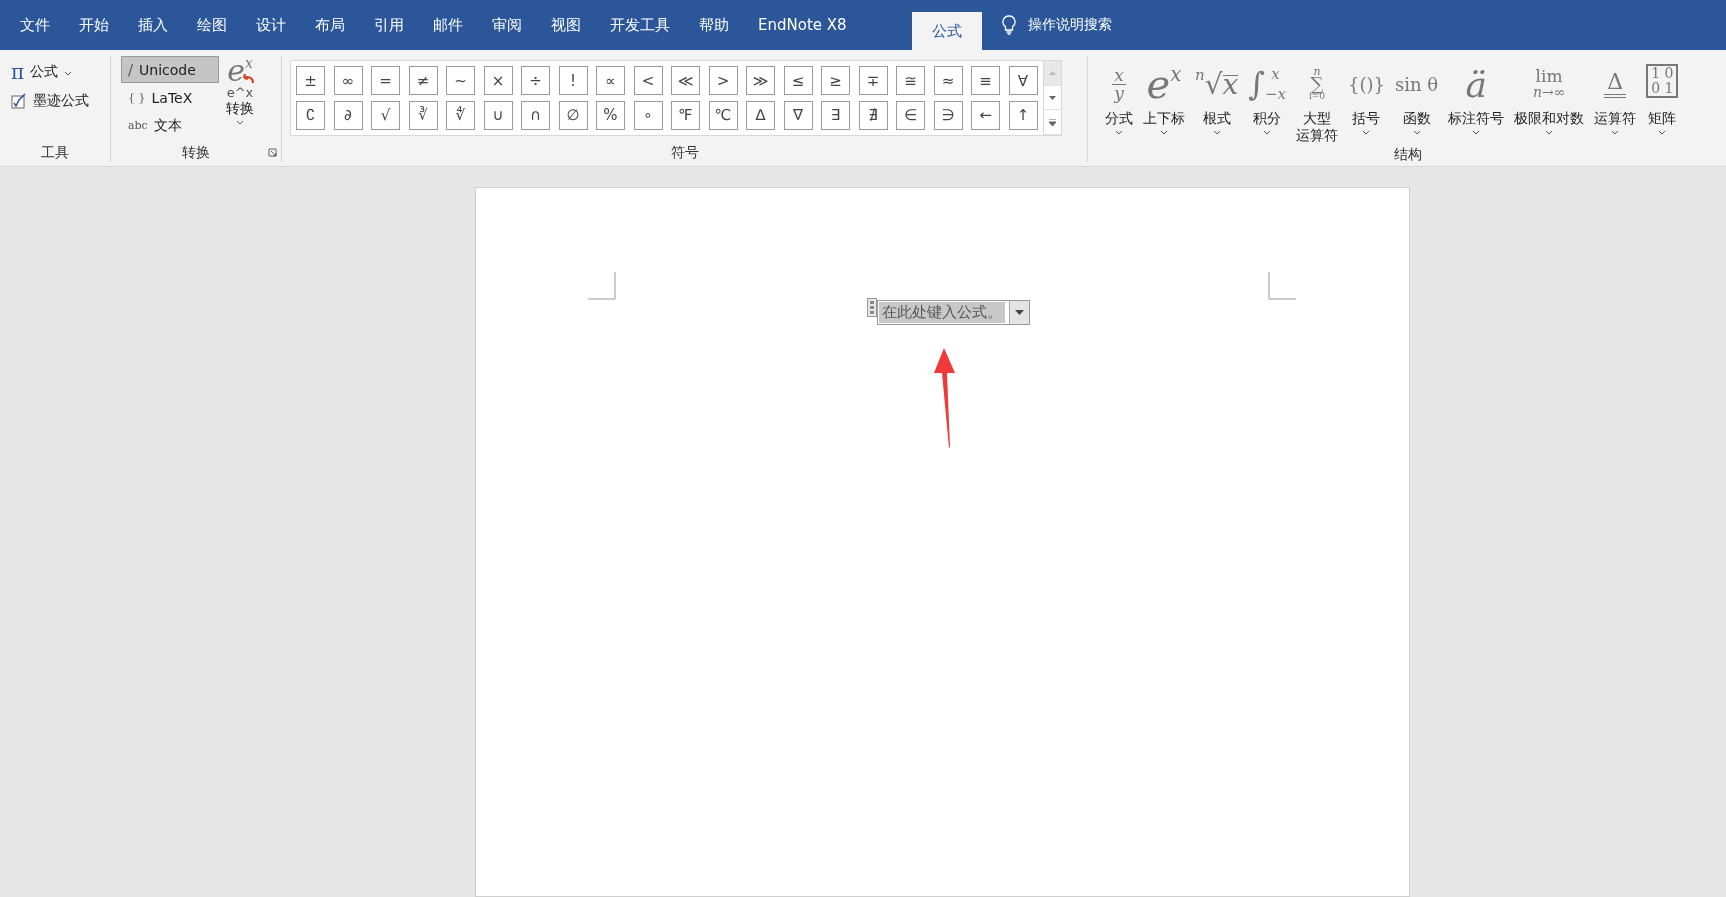  What do you see at coordinates (610, 115) in the screenshot?
I see `symbol-button: %` at bounding box center [610, 115].